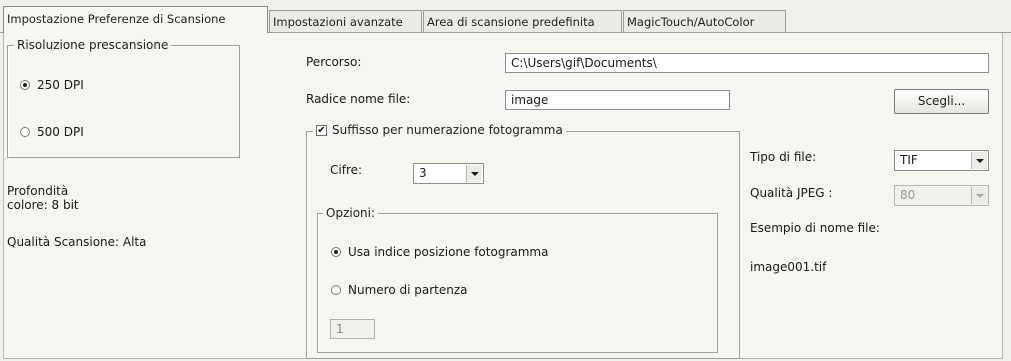 The height and width of the screenshot is (361, 1011). Describe the element at coordinates (60, 132) in the screenshot. I see `radio-500-dpi-label: 500 DPI` at that location.